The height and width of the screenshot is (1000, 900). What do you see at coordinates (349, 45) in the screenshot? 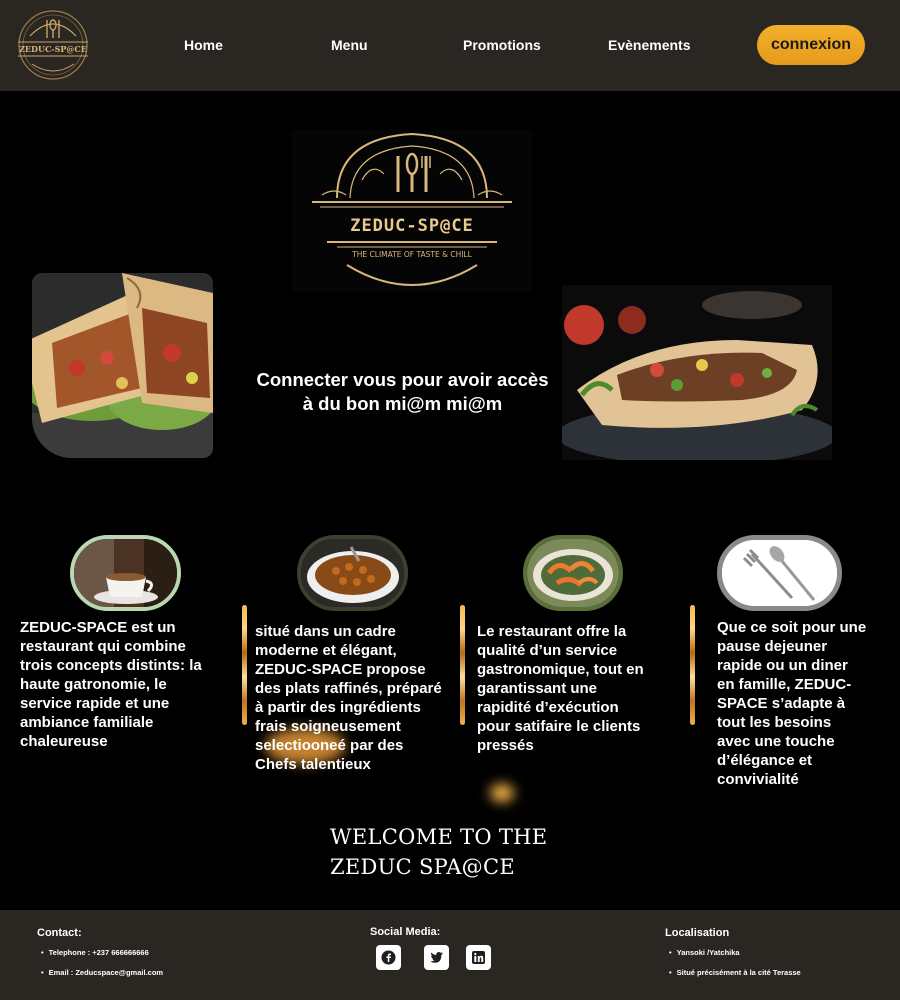
I see `nav-menu: Menu` at bounding box center [349, 45].